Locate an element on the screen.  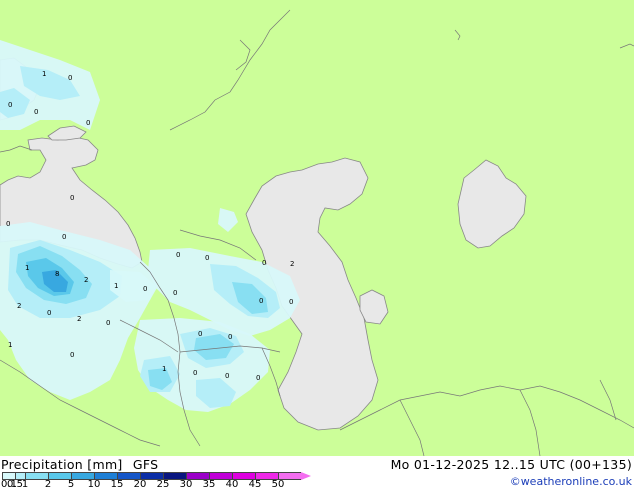
color-scale-label: 25 is located at coordinates (163, 484).